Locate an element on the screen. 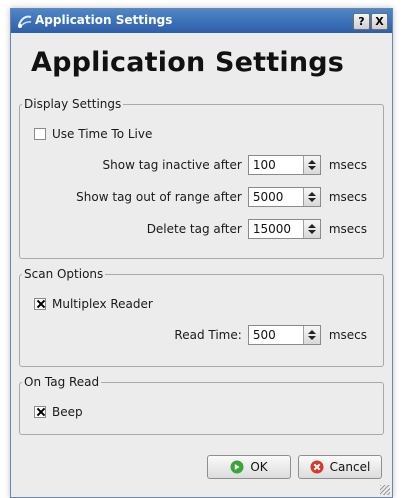 The image size is (407, 498). use-ttl-label: Use Time To Live is located at coordinates (102, 134).